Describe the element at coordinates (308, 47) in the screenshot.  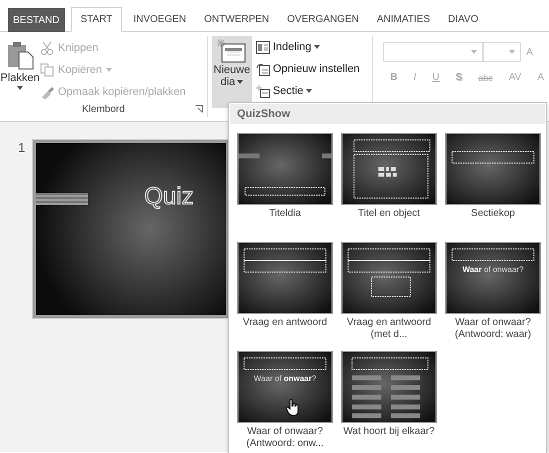
I see `slide-command: Indeling` at that location.